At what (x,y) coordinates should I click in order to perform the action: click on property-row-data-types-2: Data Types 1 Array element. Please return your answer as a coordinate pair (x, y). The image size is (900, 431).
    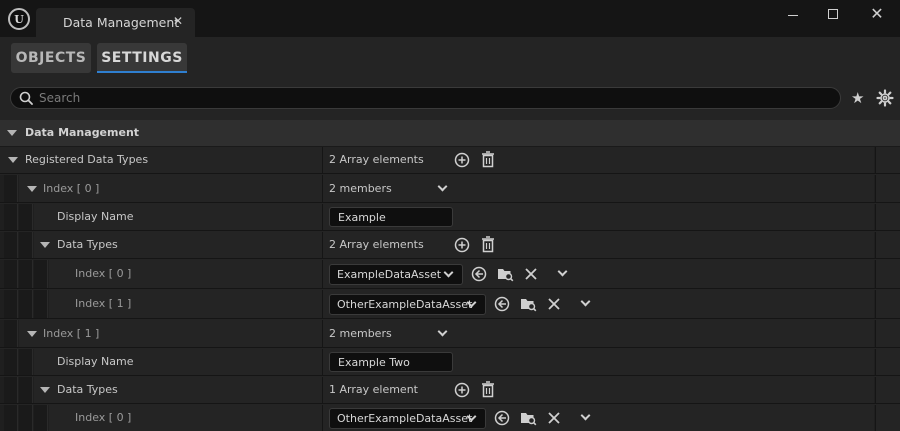
    Looking at the image, I should click on (450, 390).